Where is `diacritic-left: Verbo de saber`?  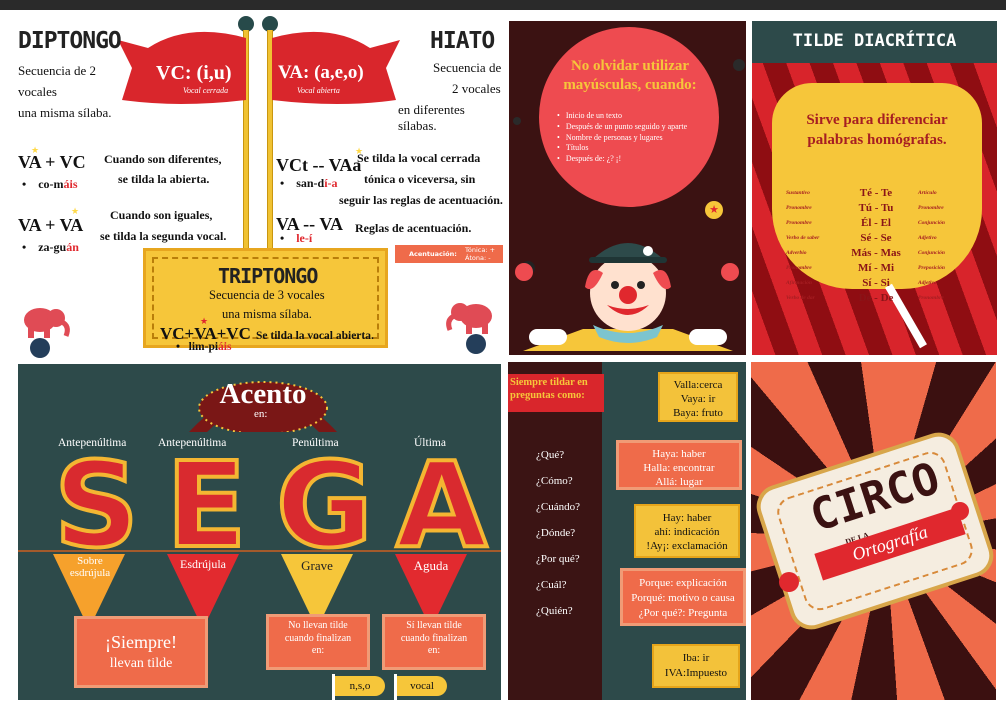 diacritic-left: Verbo de saber is located at coordinates (803, 237).